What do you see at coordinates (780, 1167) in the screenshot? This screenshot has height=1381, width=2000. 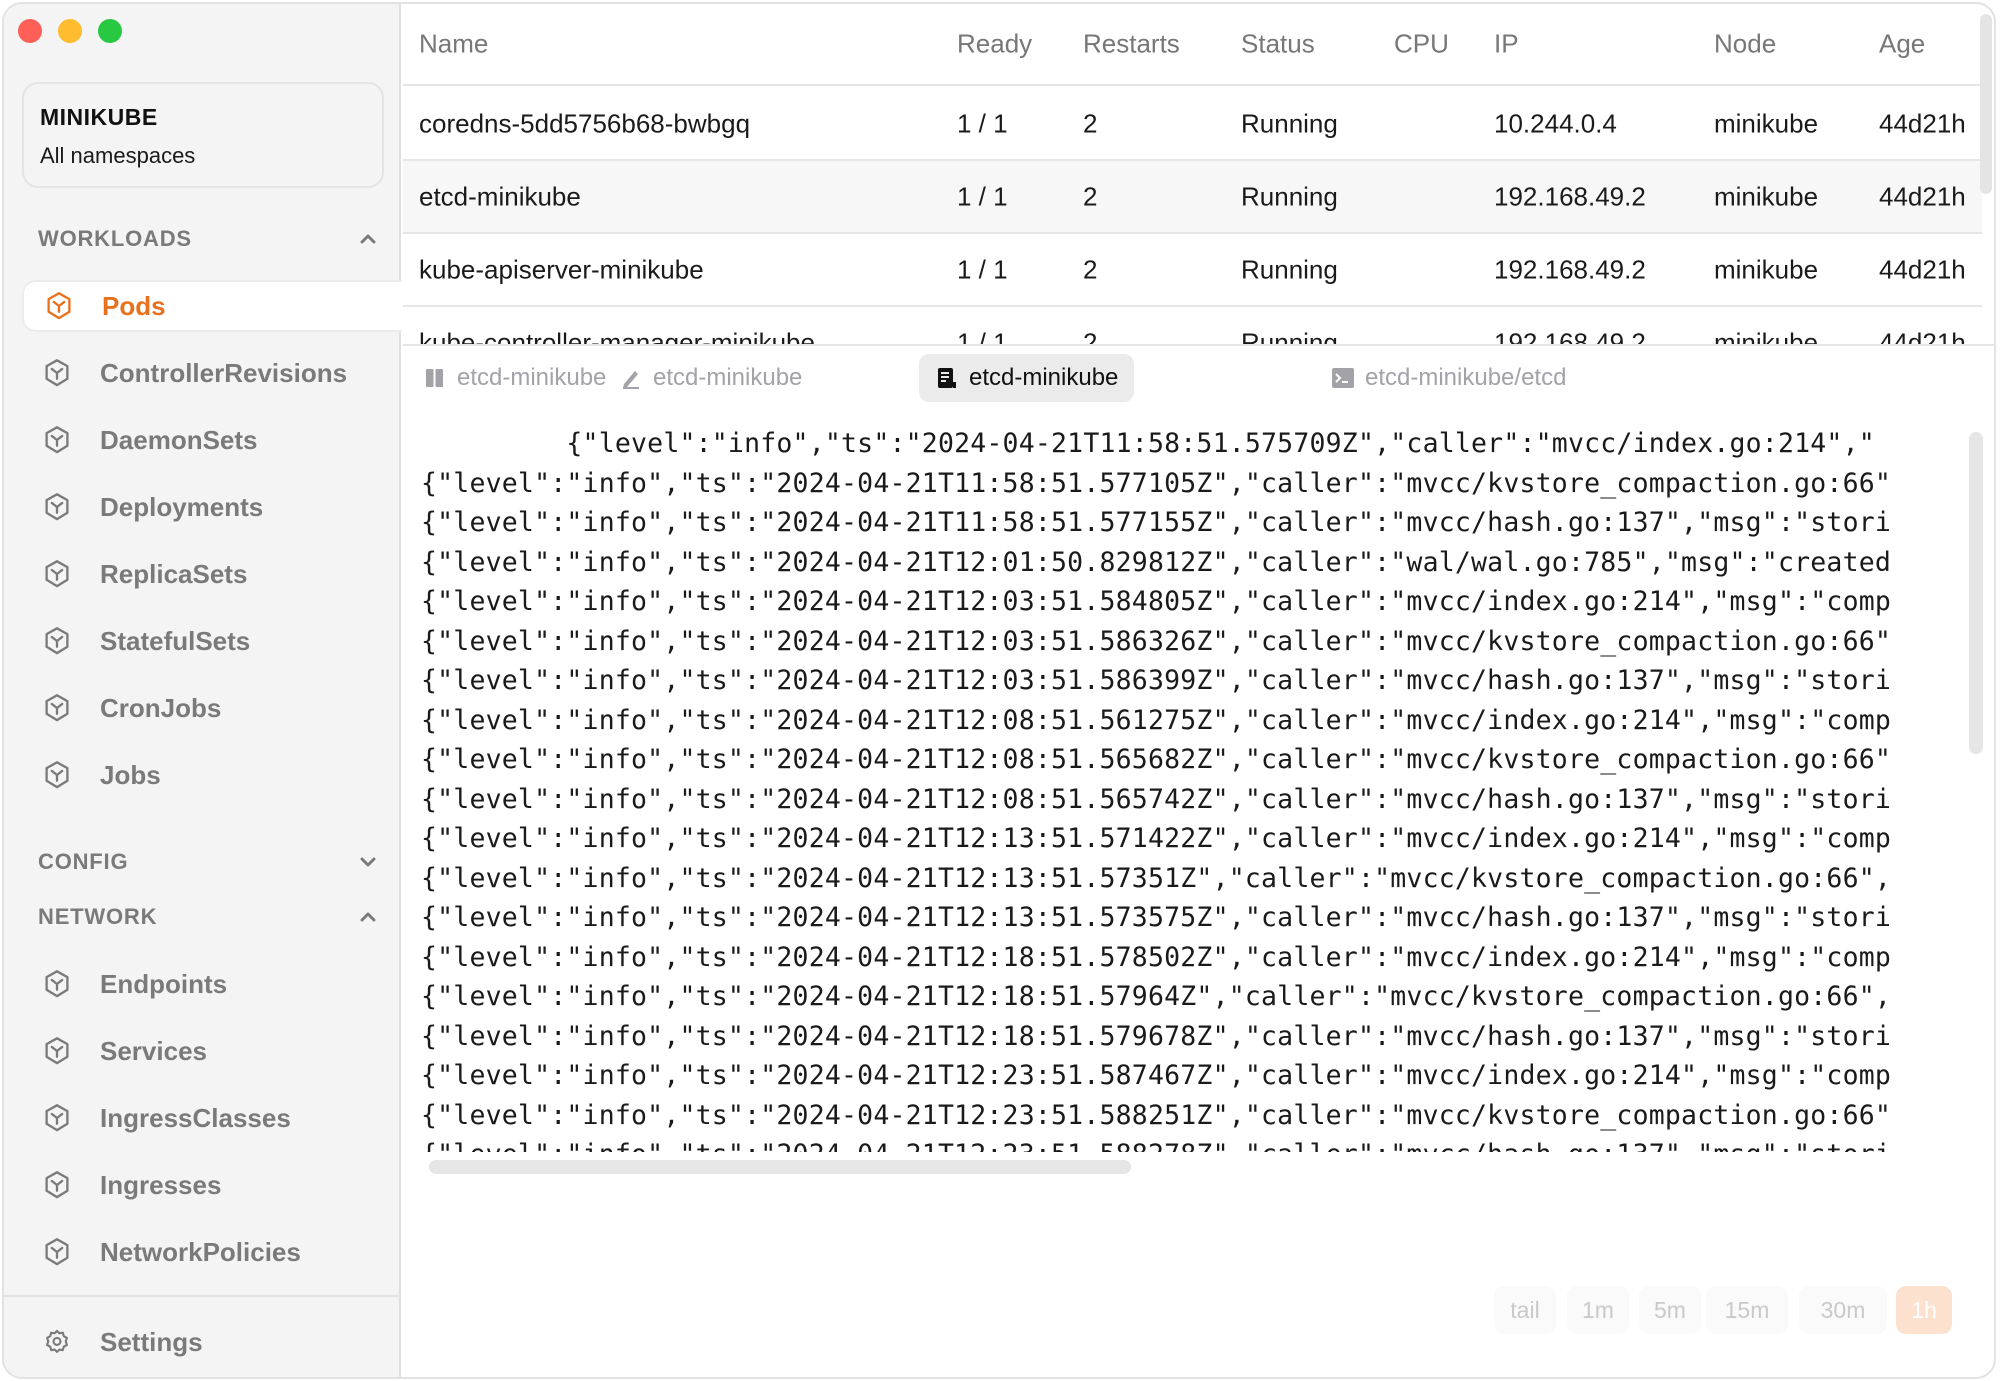 I see `log-horizontal-scrollbar` at bounding box center [780, 1167].